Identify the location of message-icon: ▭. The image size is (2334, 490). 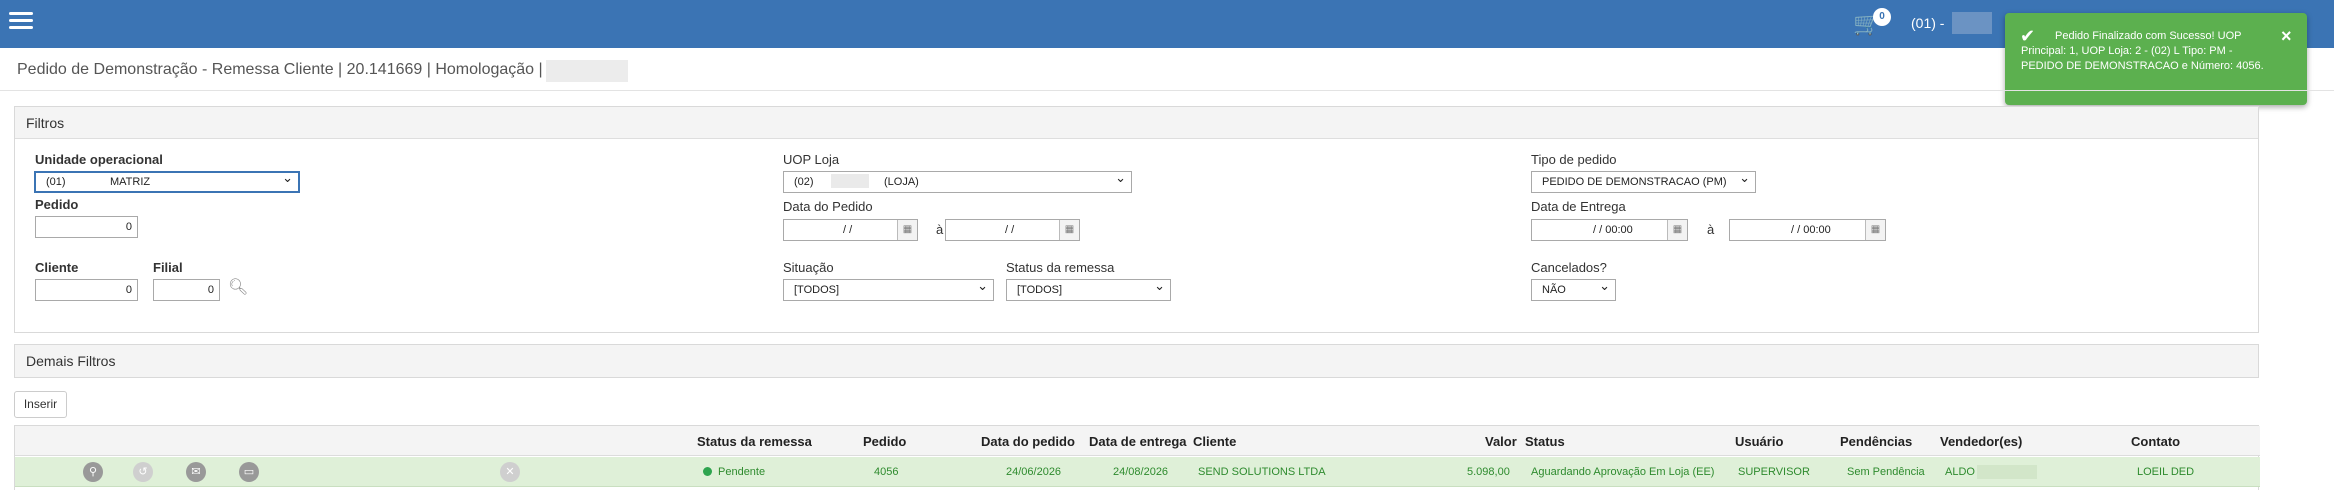
(249, 472).